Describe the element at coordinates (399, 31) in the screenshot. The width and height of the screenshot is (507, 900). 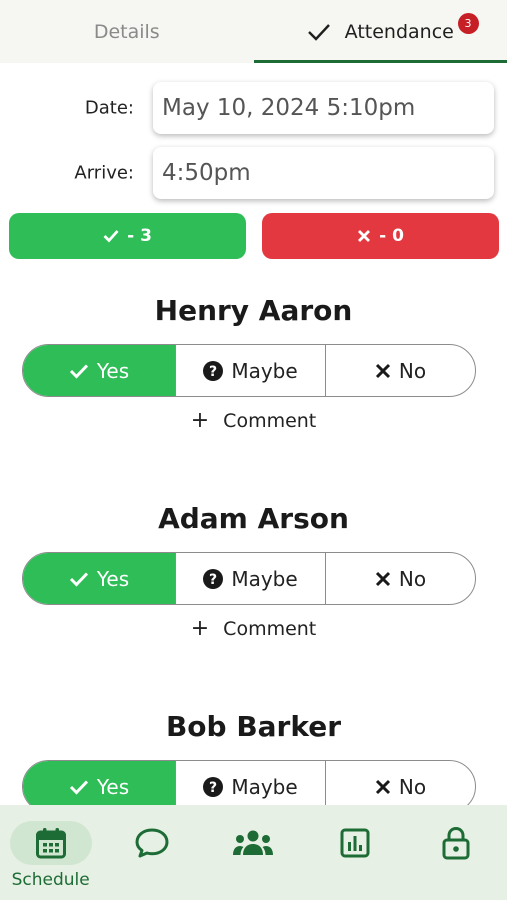
I see `tab-attendance-label: Attendance` at that location.